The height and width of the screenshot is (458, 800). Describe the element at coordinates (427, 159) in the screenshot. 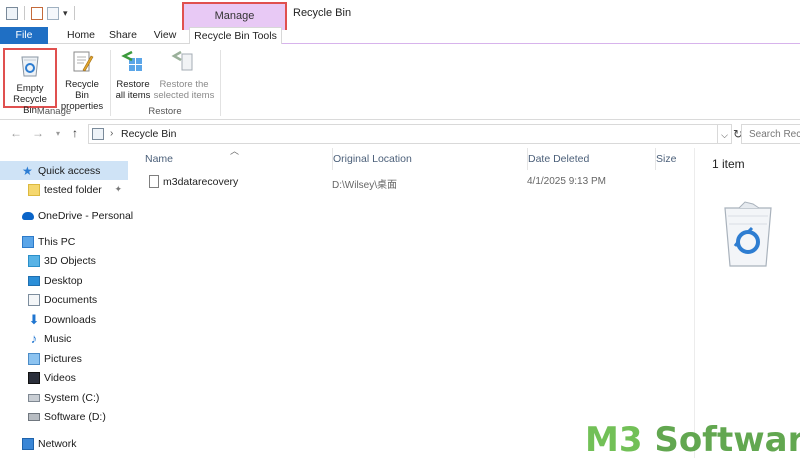

I see `column-header-original-location: Original Location` at that location.